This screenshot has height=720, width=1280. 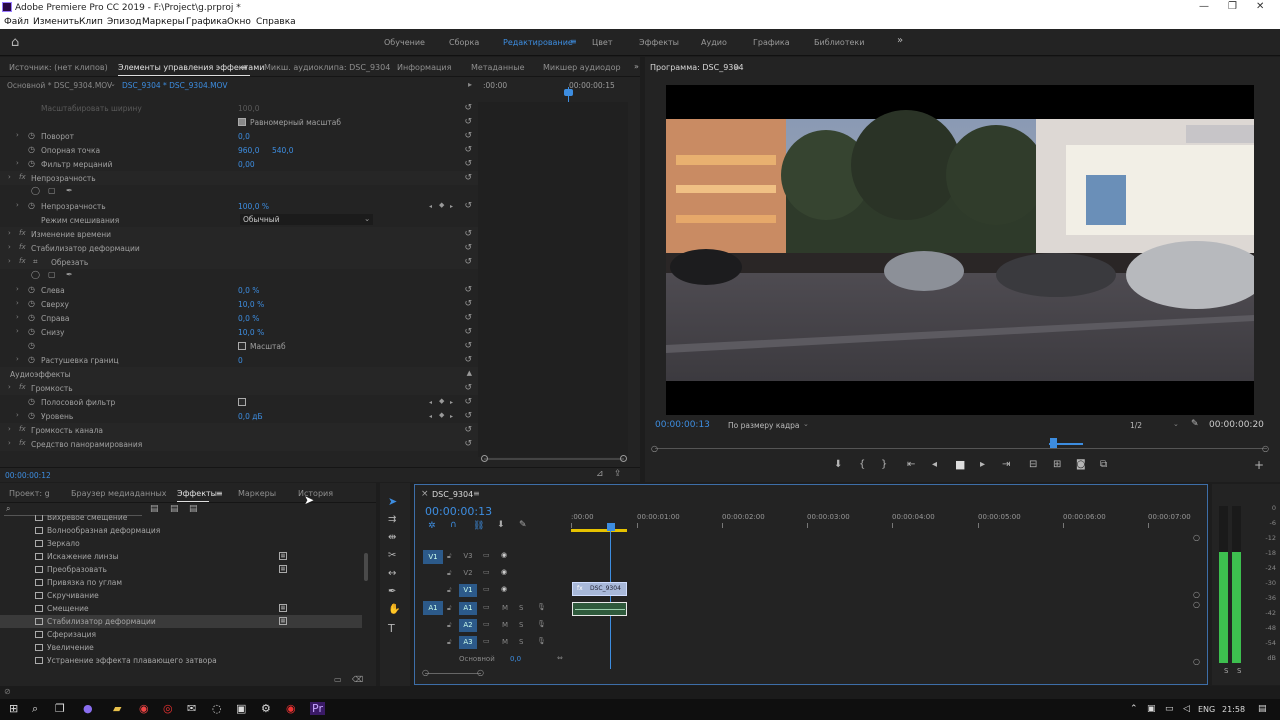 I want to click on network-app-icon: ◌, so click(x=217, y=708).